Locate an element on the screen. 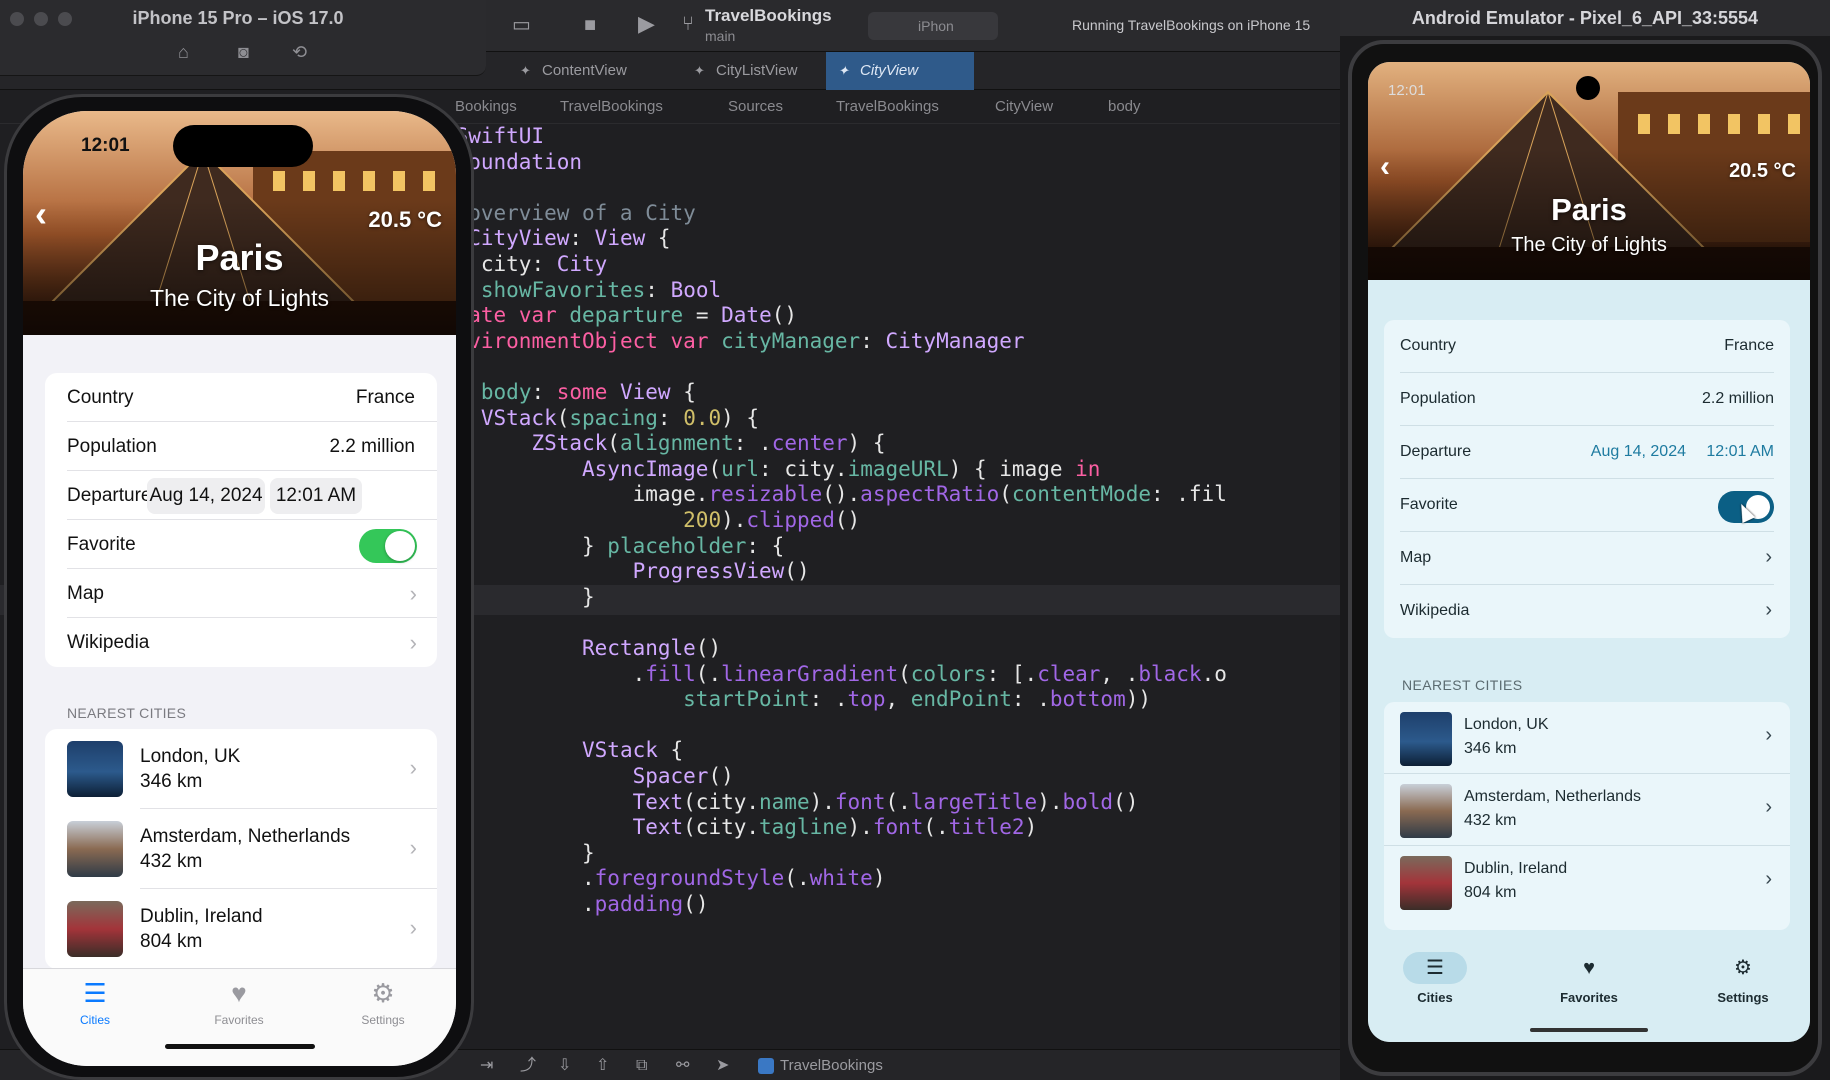 This screenshot has height=1080, width=1830. navigation-bar: ☰ Cities ♥ Favorites ⚙ Settings is located at coordinates (1589, 990).